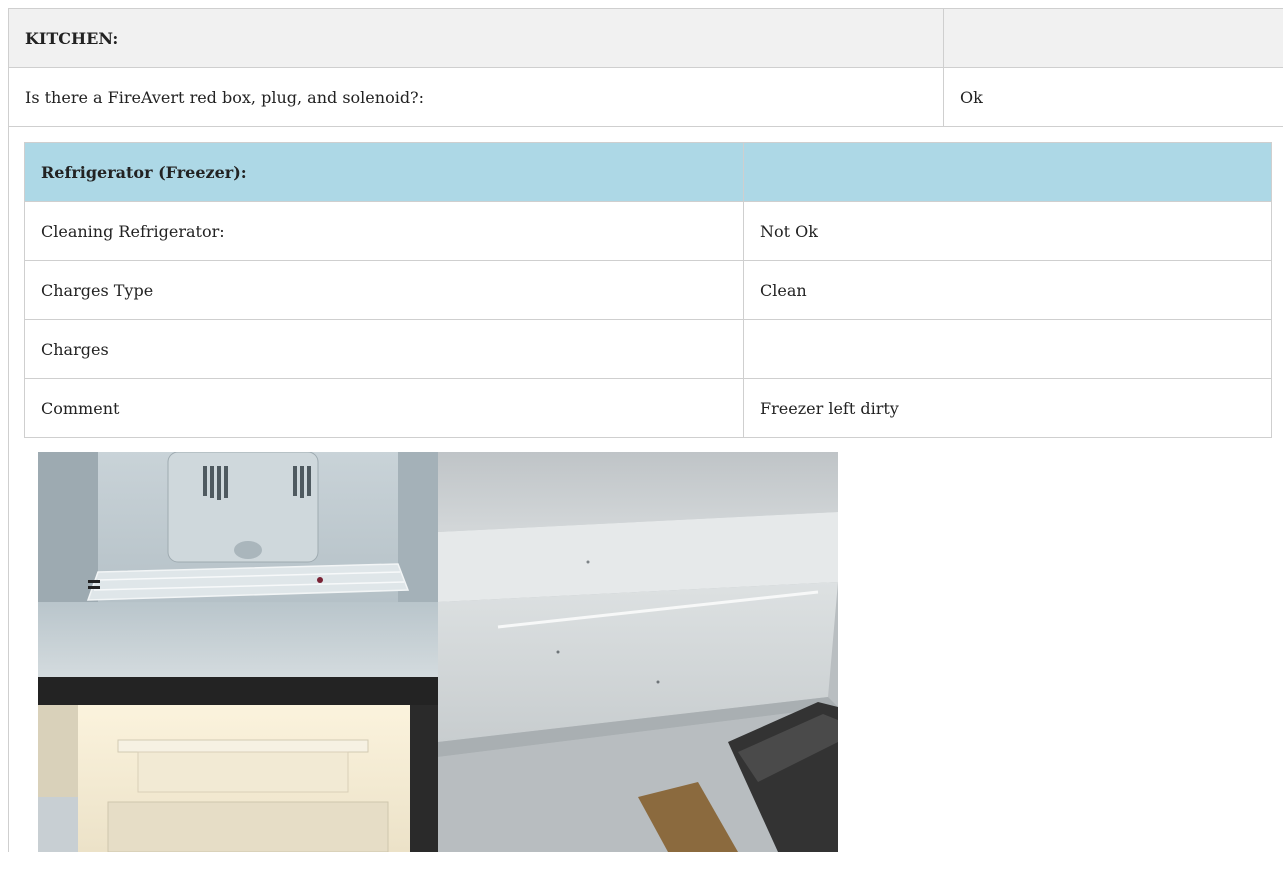 The image size is (1283, 874). What do you see at coordinates (384, 349) in the screenshot?
I see `row-label: Charges` at bounding box center [384, 349].